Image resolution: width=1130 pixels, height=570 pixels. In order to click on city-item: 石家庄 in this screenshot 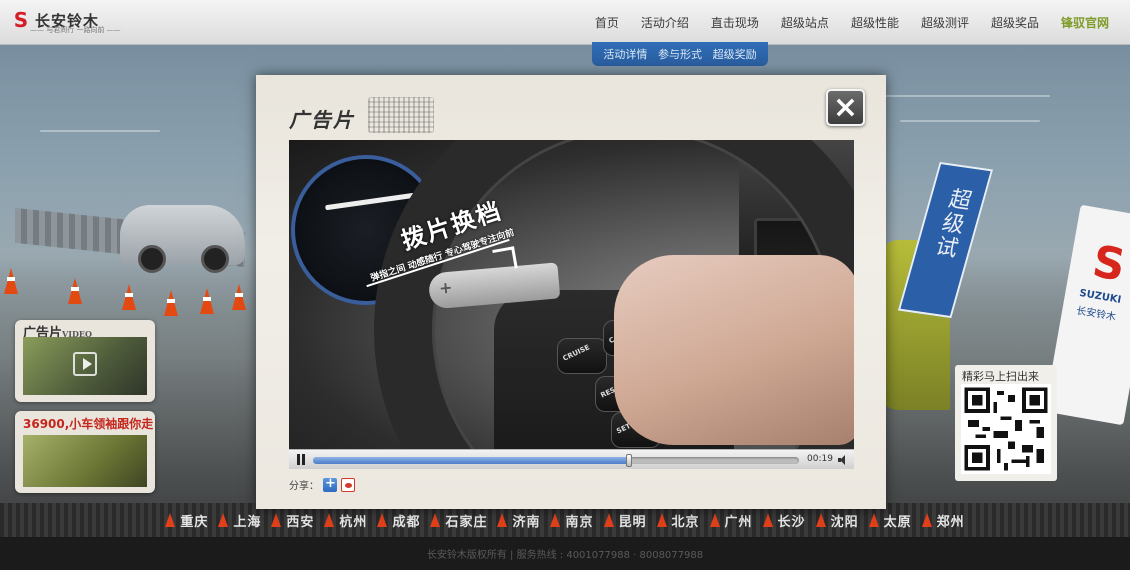, I will do `click(458, 520)`.